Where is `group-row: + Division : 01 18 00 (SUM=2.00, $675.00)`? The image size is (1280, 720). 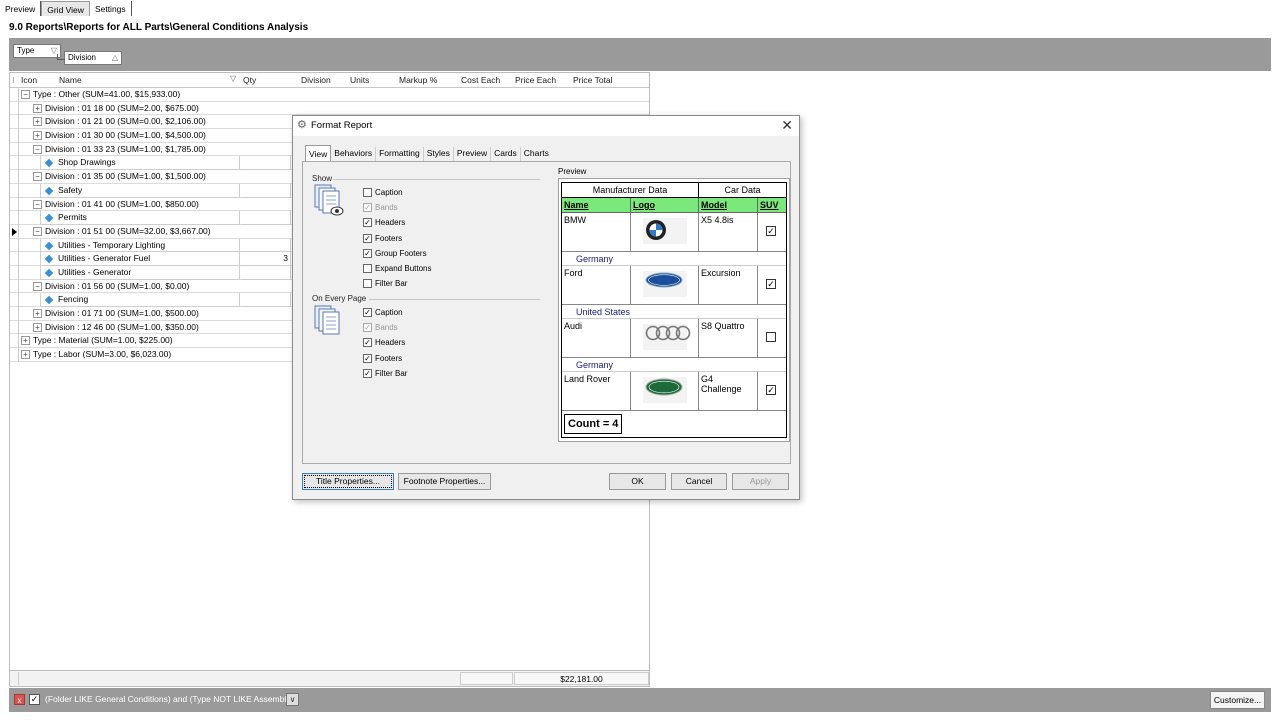 group-row: + Division : 01 18 00 (SUM=2.00, $675.00) is located at coordinates (329, 108).